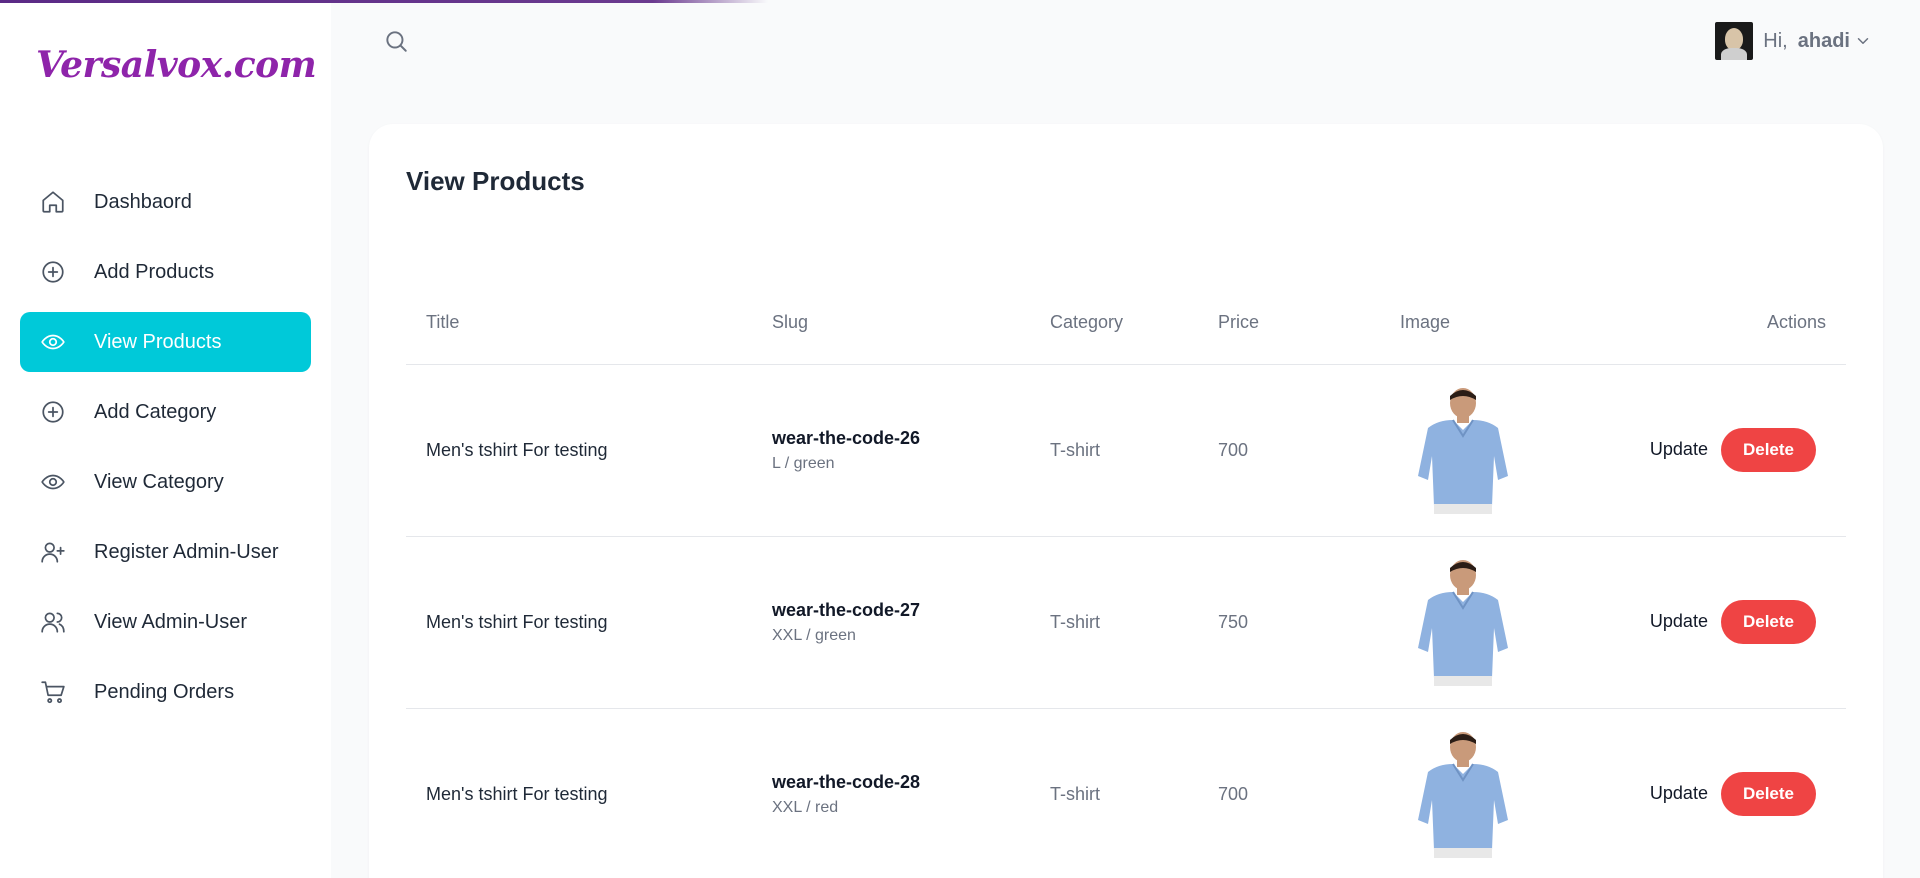  Describe the element at coordinates (396, 41) in the screenshot. I see `search-icon` at that location.